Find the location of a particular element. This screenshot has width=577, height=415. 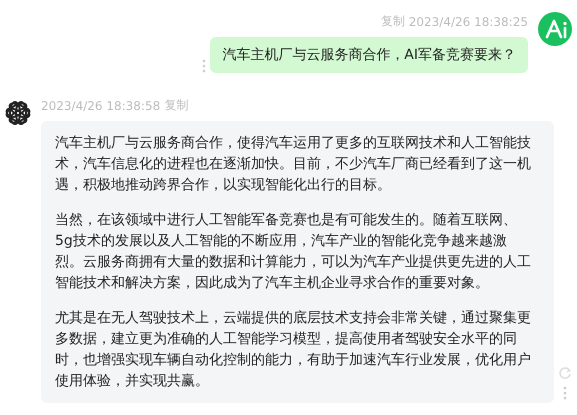

timestamp: 2023/4/26 18:38:25 is located at coordinates (468, 21).